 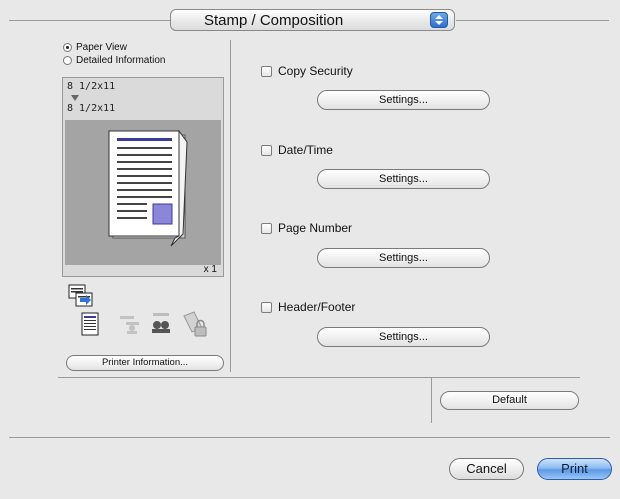 What do you see at coordinates (230, 206) in the screenshot?
I see `column-divider` at bounding box center [230, 206].